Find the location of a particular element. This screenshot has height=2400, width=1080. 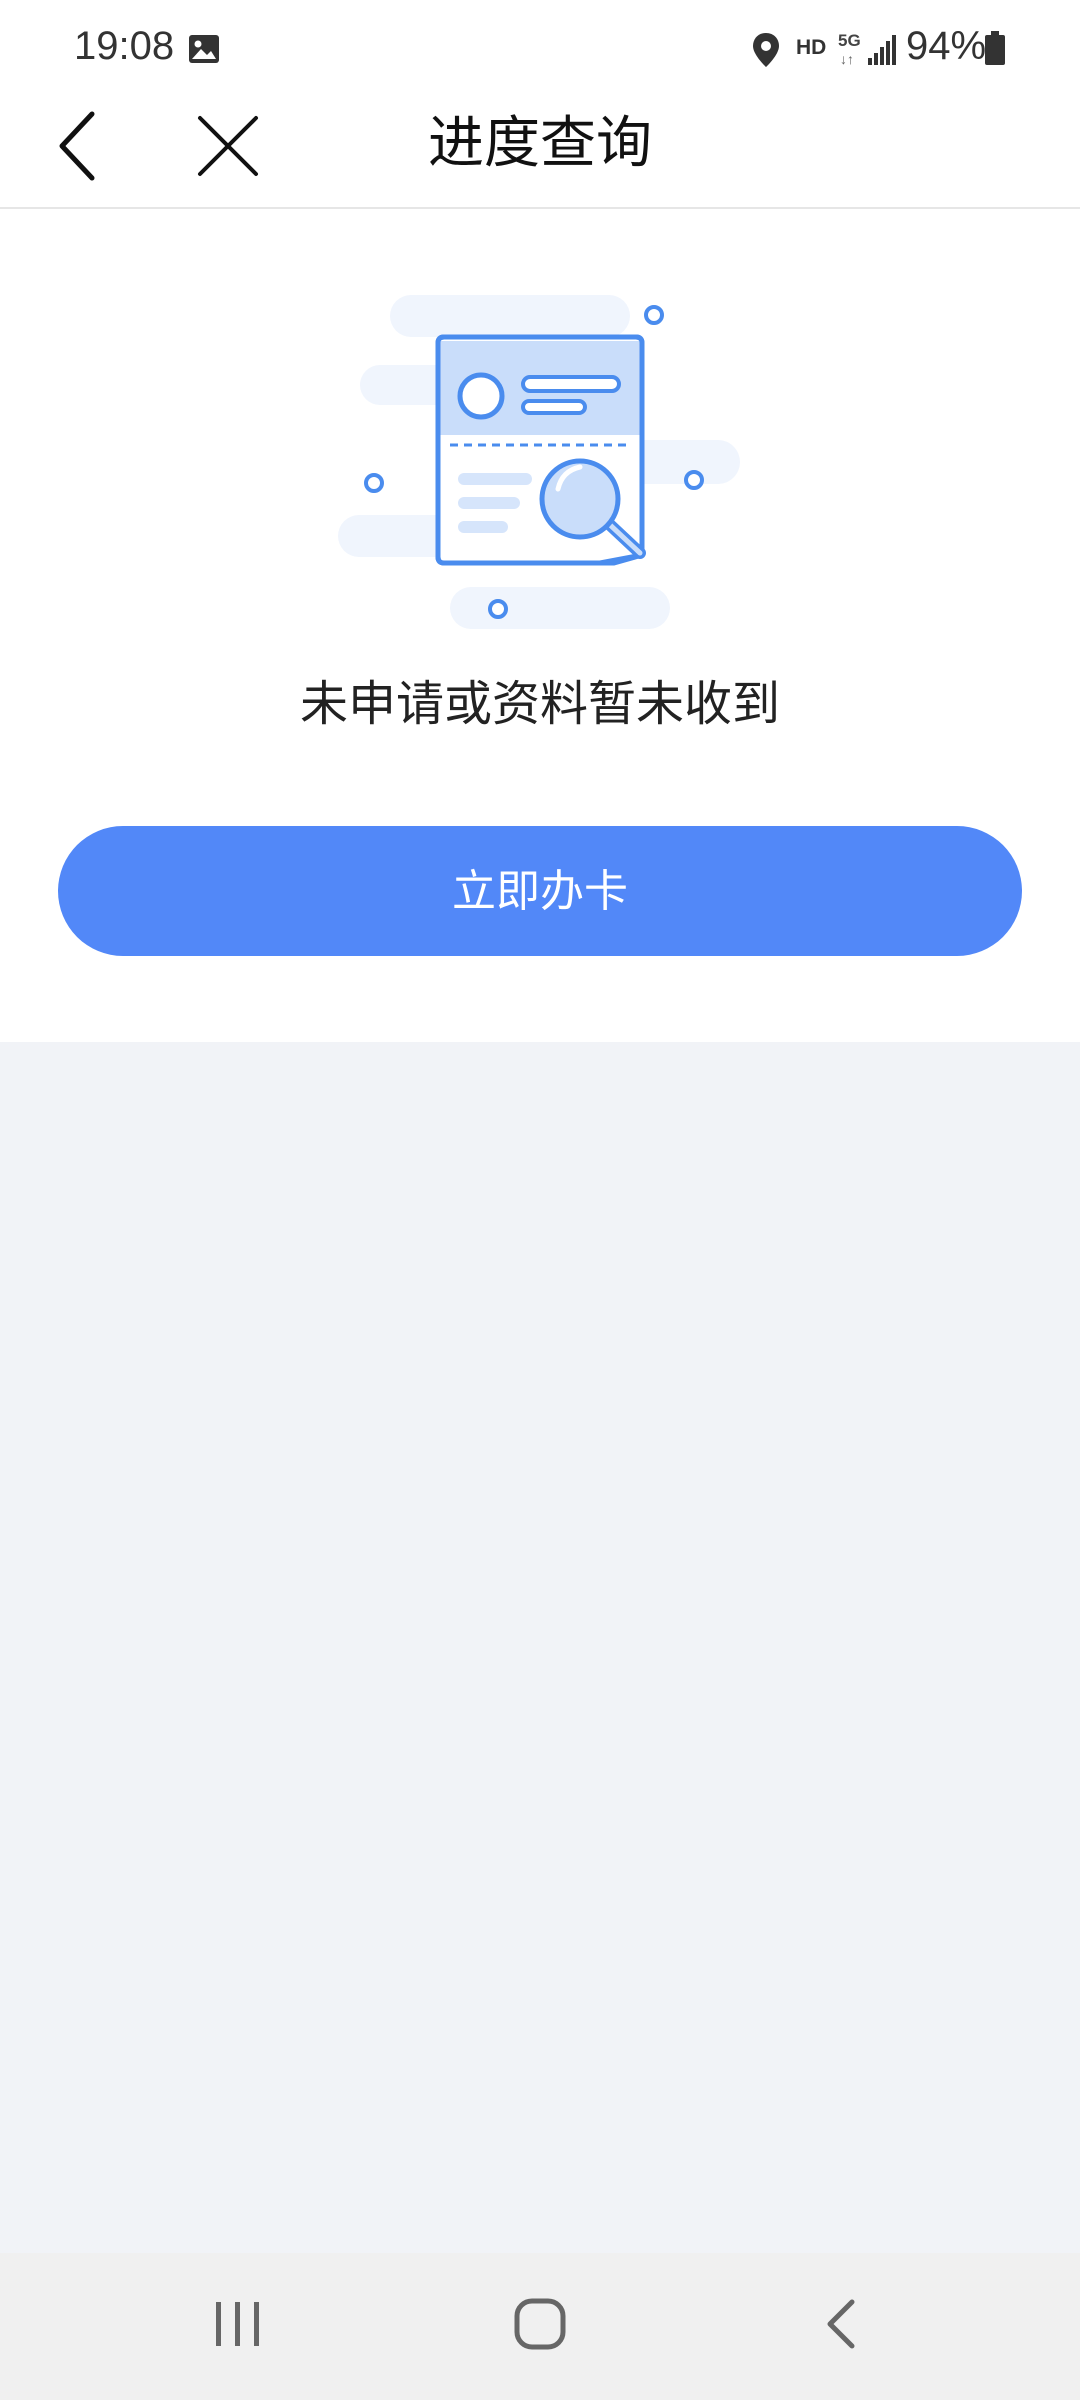

system-back-icon is located at coordinates (842, 2324).